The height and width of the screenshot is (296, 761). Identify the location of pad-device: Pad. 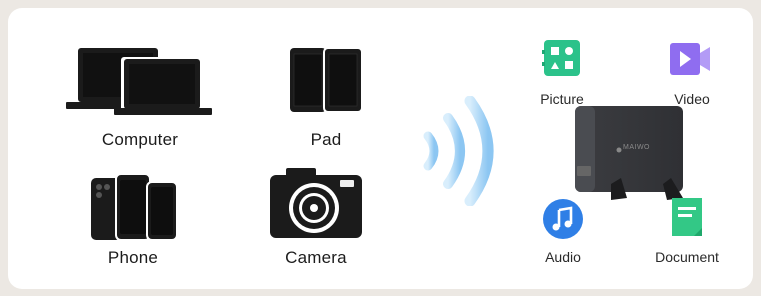
(326, 101).